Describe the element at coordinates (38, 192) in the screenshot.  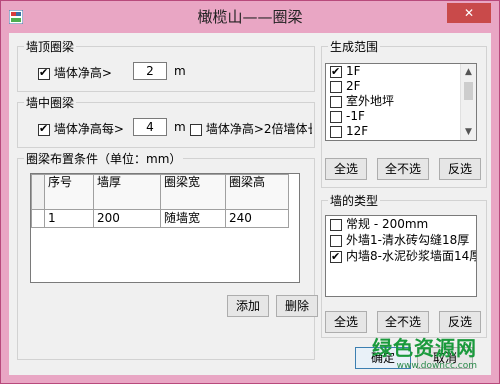
I see `row-header-corner` at that location.